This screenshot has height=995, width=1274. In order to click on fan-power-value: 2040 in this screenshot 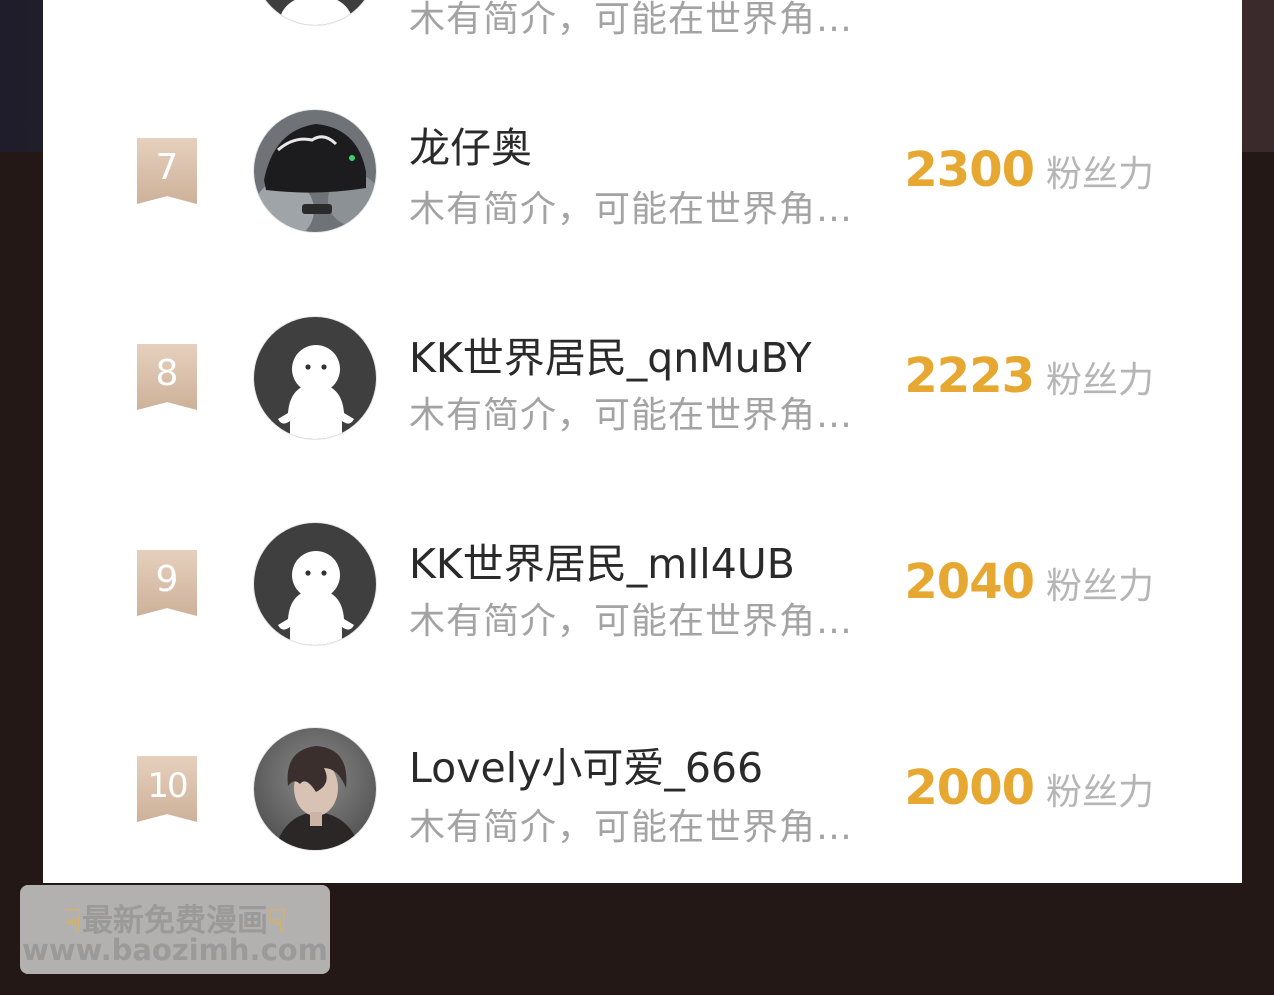, I will do `click(969, 582)`.